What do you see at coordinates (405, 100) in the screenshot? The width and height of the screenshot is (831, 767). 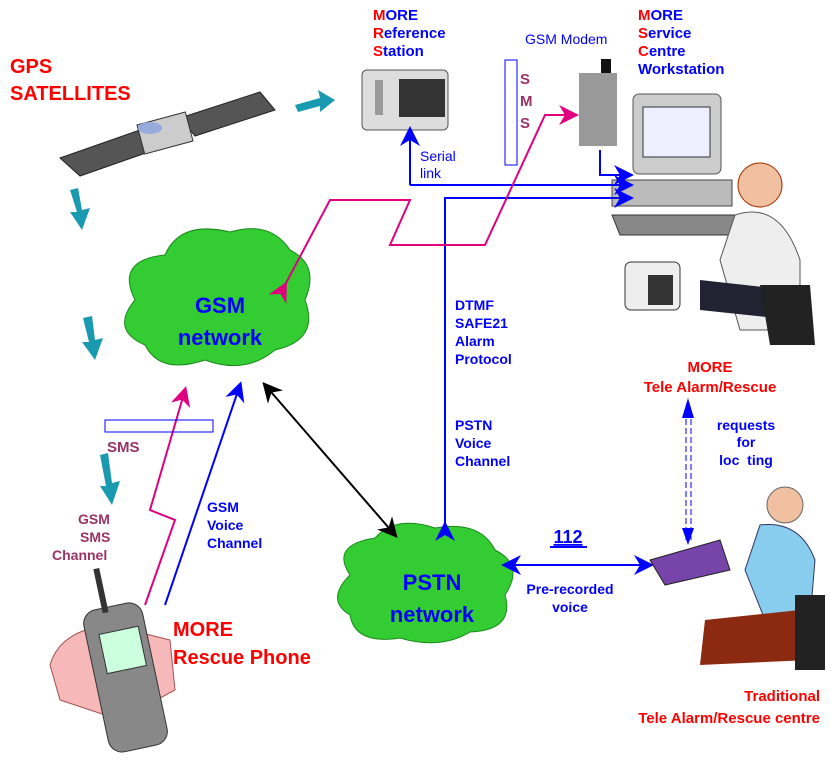 I see `reference-station-icon` at bounding box center [405, 100].